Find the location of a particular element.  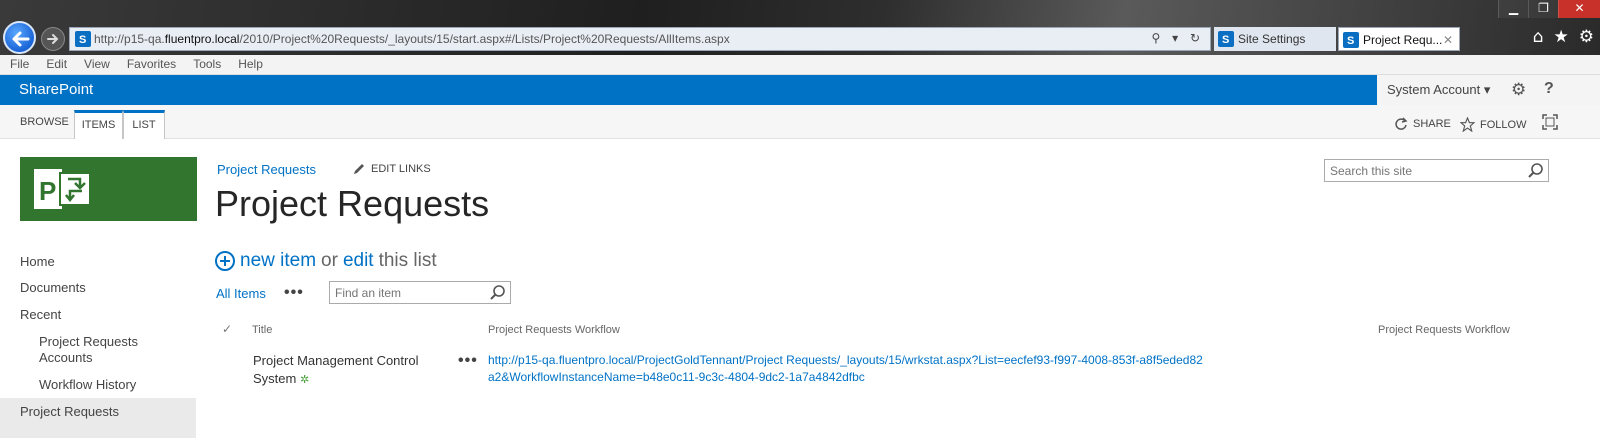

quick-launch-project-requests: Project Requests is located at coordinates (69, 411).